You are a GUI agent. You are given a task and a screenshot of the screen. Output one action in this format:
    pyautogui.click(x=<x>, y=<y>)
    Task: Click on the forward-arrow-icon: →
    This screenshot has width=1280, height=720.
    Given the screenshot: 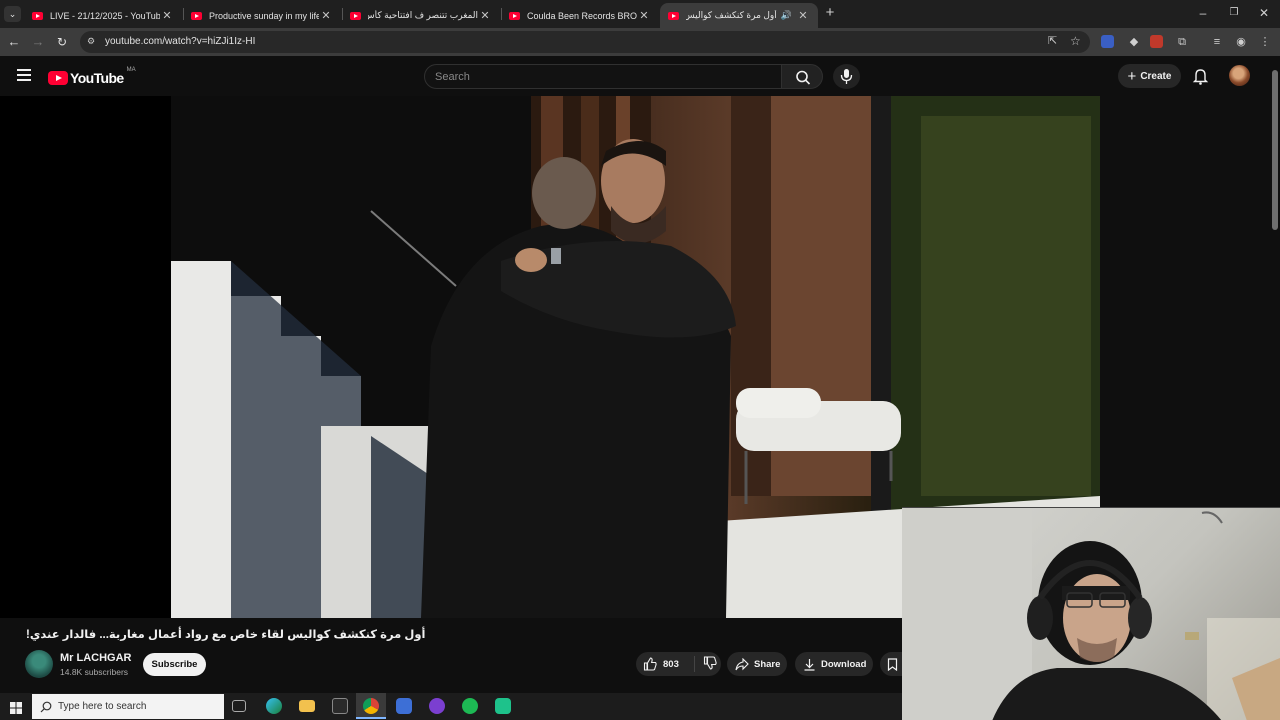 What is the action you would take?
    pyautogui.click(x=38, y=42)
    